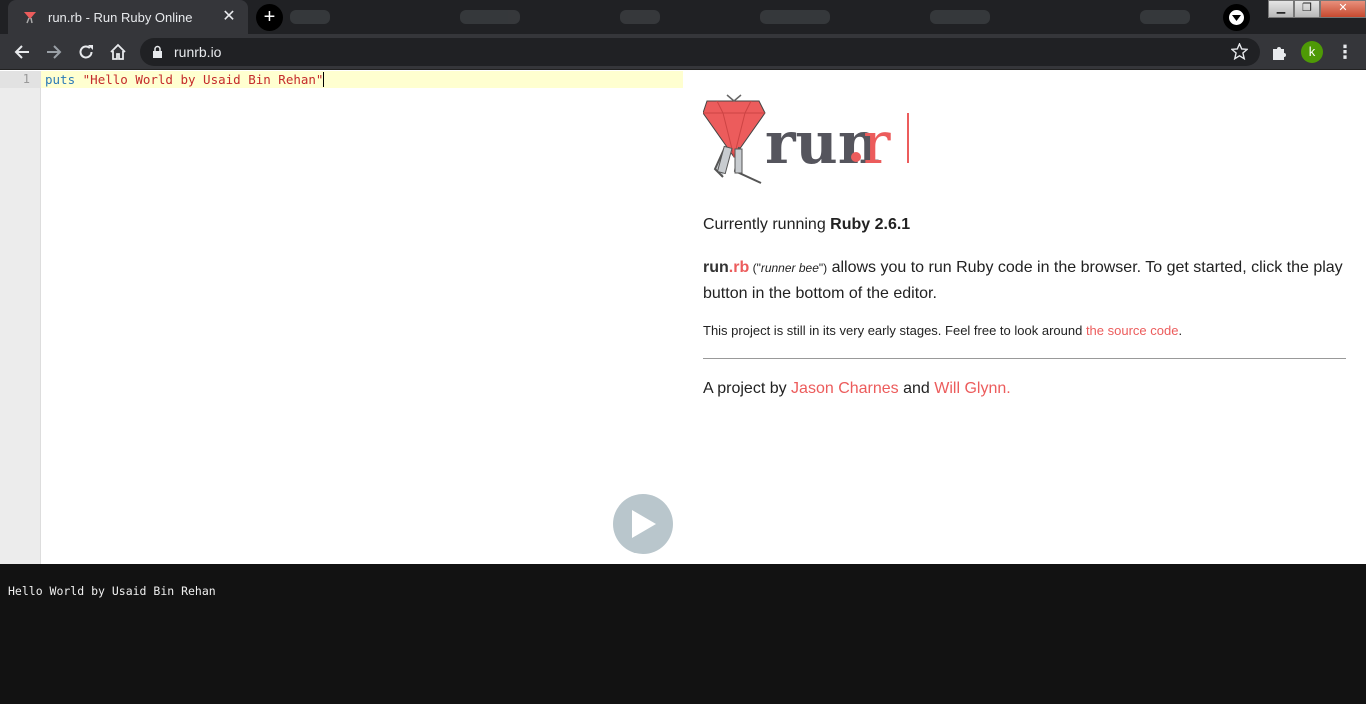 This screenshot has height=704, width=1366. Describe the element at coordinates (877, 143) in the screenshot. I see `logo-text-rb: r` at that location.